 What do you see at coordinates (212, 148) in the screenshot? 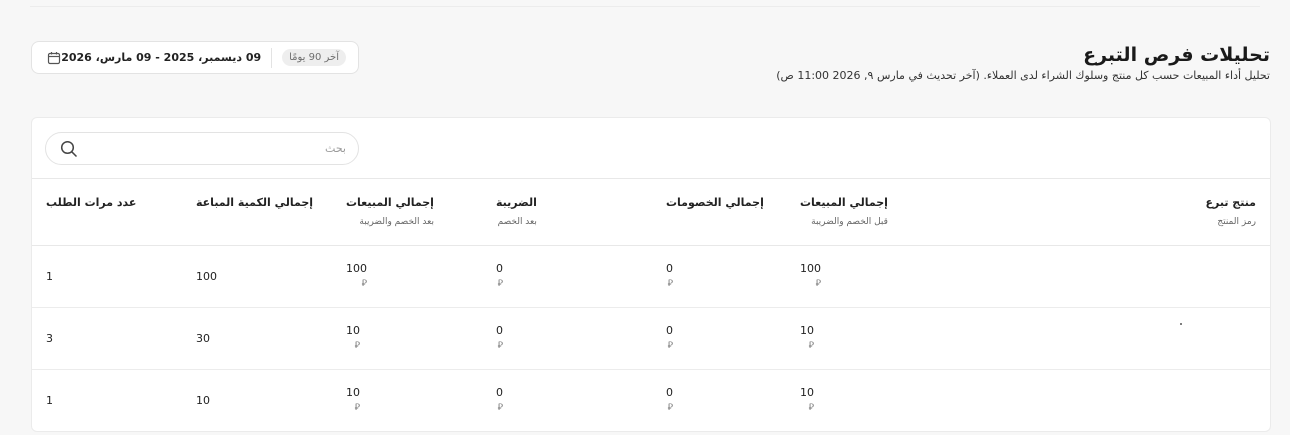
I see `search-input` at bounding box center [212, 148].